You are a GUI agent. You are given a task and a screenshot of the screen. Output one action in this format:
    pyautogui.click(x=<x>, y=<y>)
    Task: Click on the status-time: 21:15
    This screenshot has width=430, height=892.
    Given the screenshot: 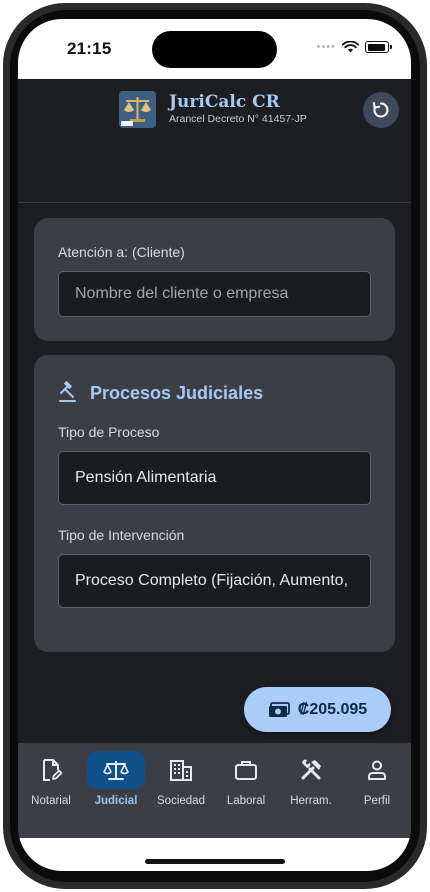 What is the action you would take?
    pyautogui.click(x=89, y=48)
    